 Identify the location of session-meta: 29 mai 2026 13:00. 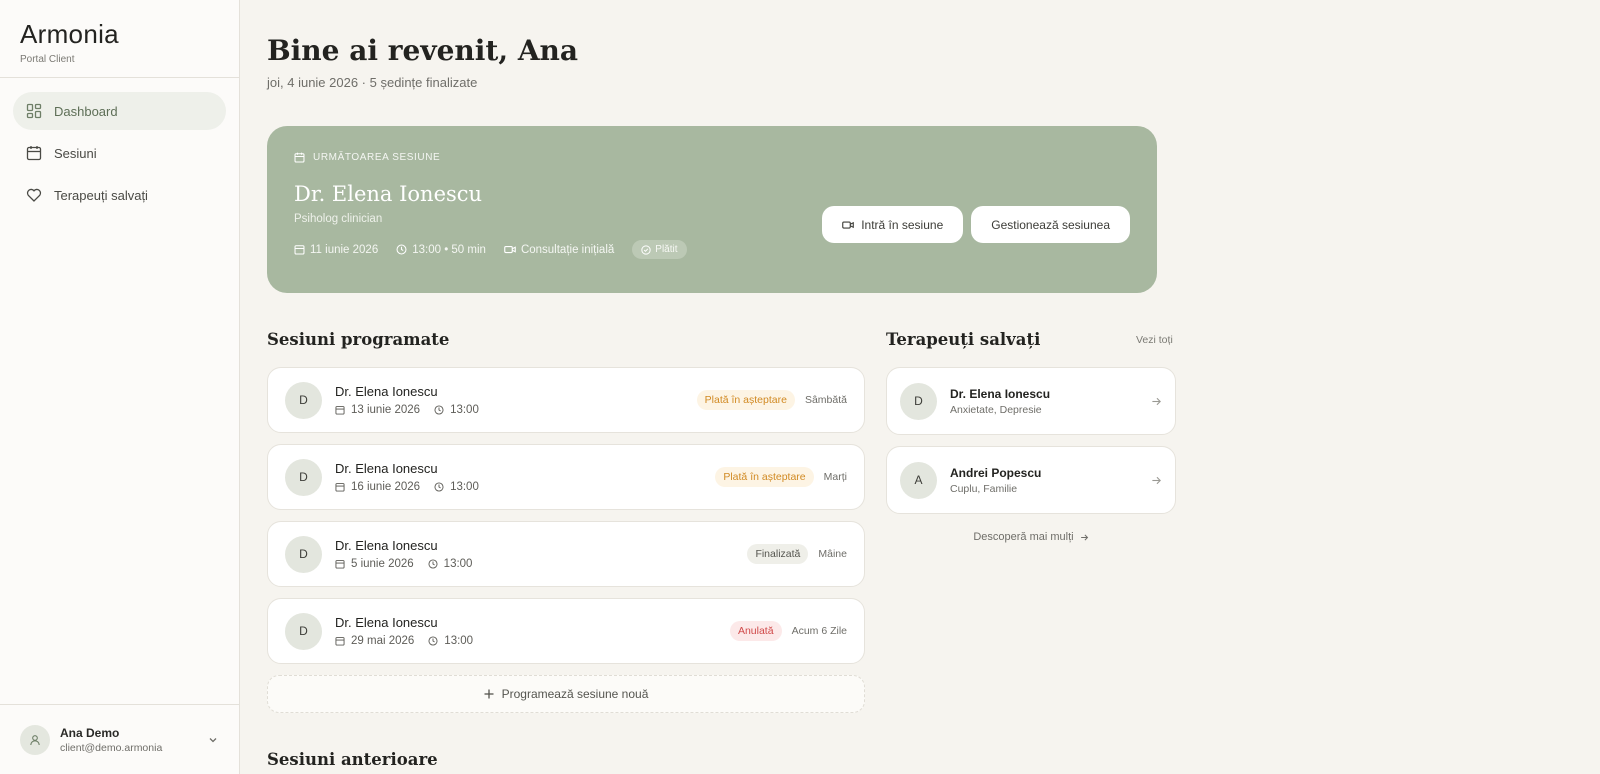
(532, 641).